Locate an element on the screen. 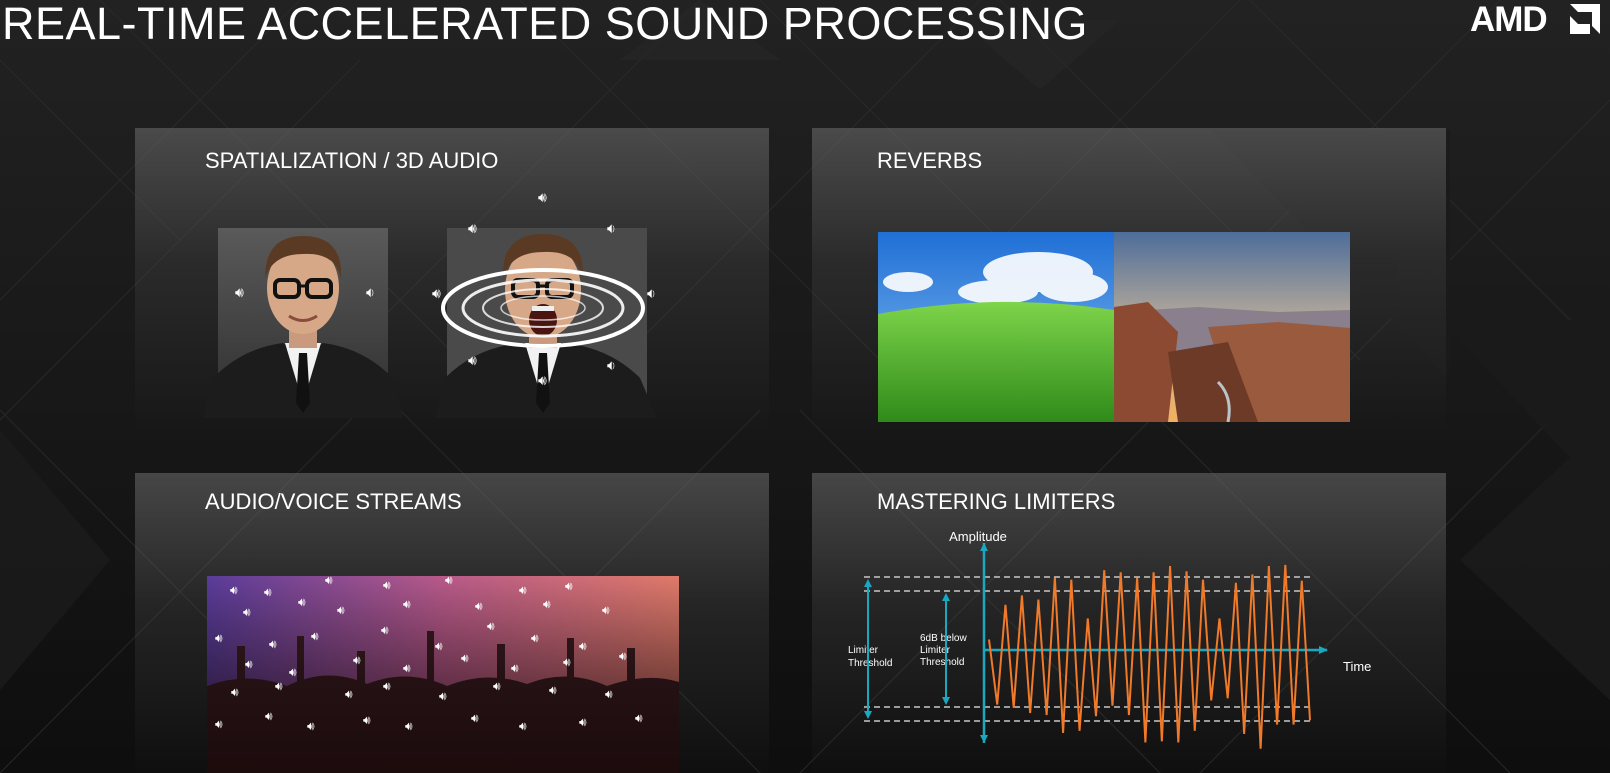  x-axis-arrow is located at coordinates (1323, 650).